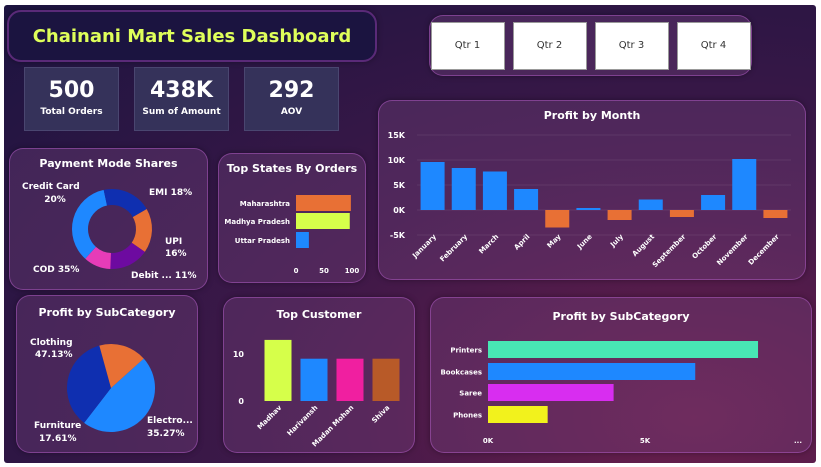 This screenshot has width=821, height=467. What do you see at coordinates (461, 373) in the screenshot?
I see `category-label: Bookcases` at bounding box center [461, 373].